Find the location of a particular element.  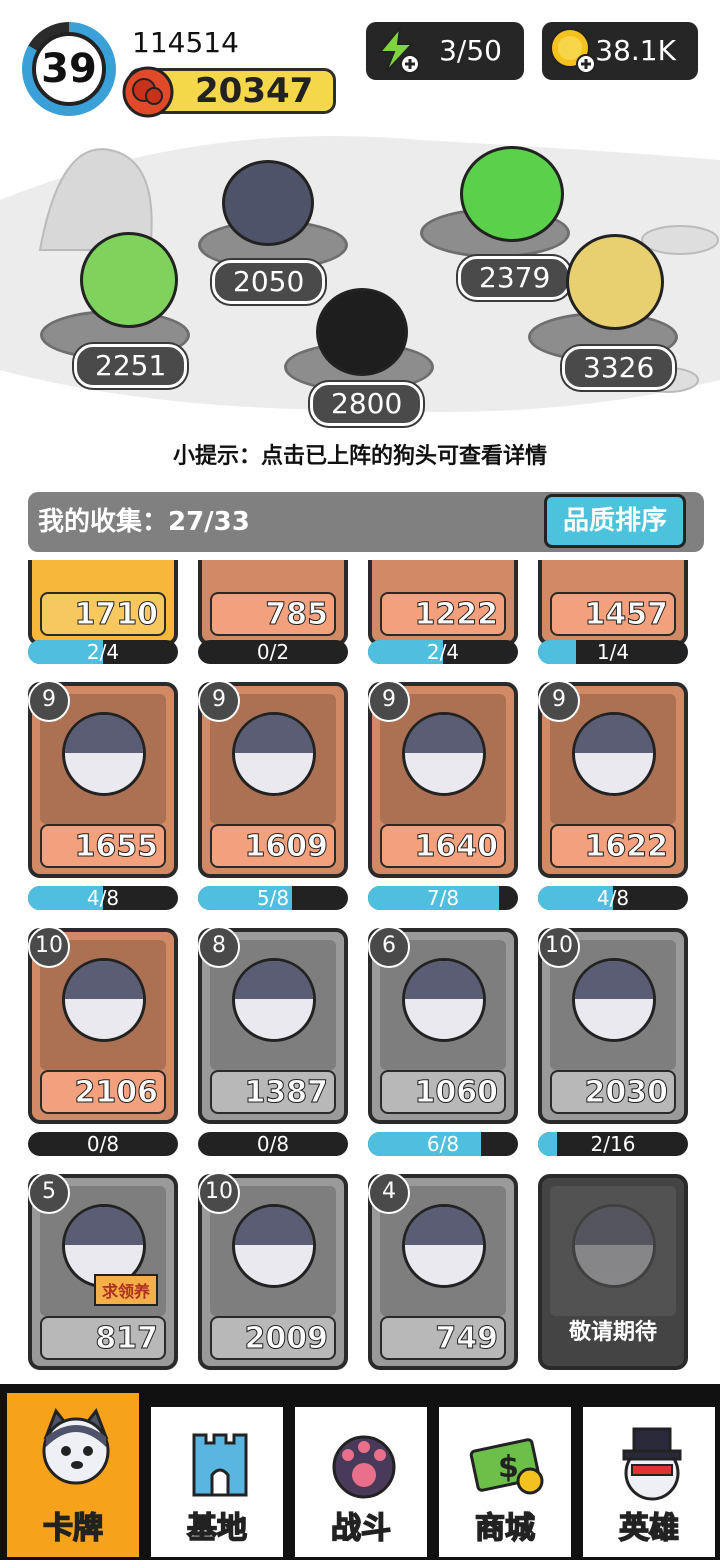

card-power: 785 is located at coordinates (273, 614).